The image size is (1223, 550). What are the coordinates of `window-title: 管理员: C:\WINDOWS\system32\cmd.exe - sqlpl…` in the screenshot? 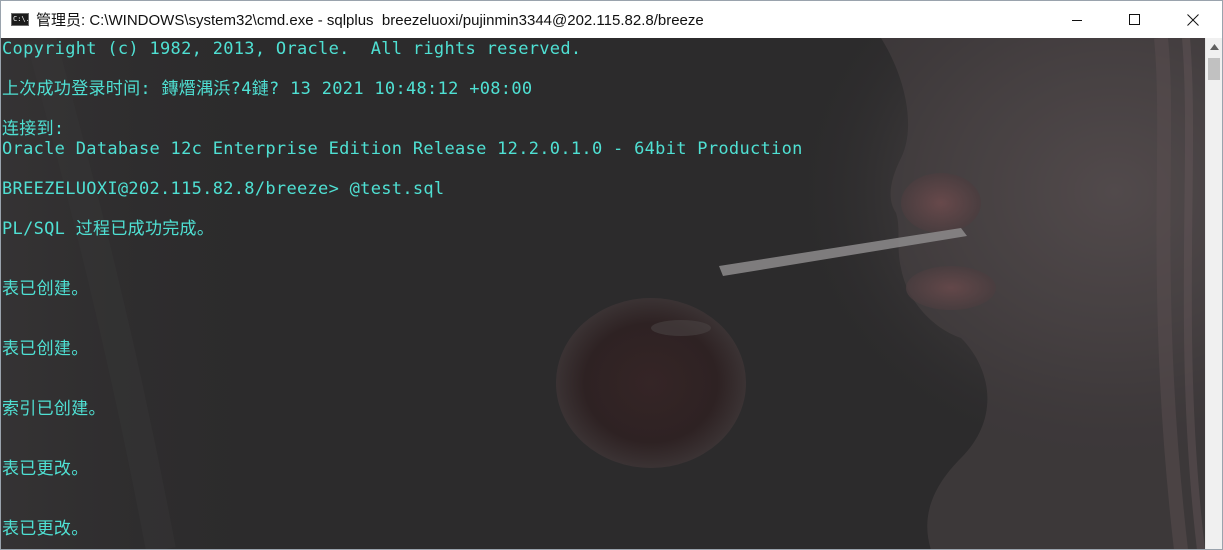 It's located at (370, 20).